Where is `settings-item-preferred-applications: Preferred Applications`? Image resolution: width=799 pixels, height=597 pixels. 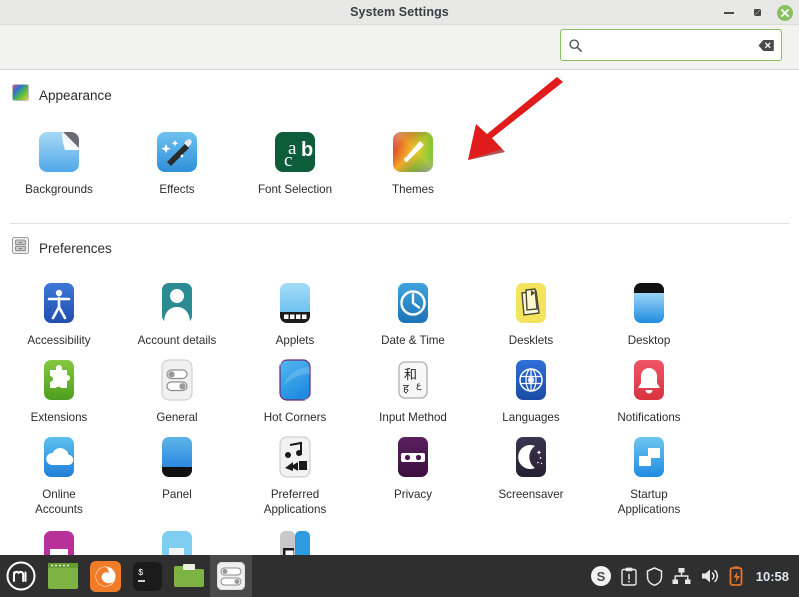 settings-item-preferred-applications: Preferred Applications is located at coordinates (295, 471).